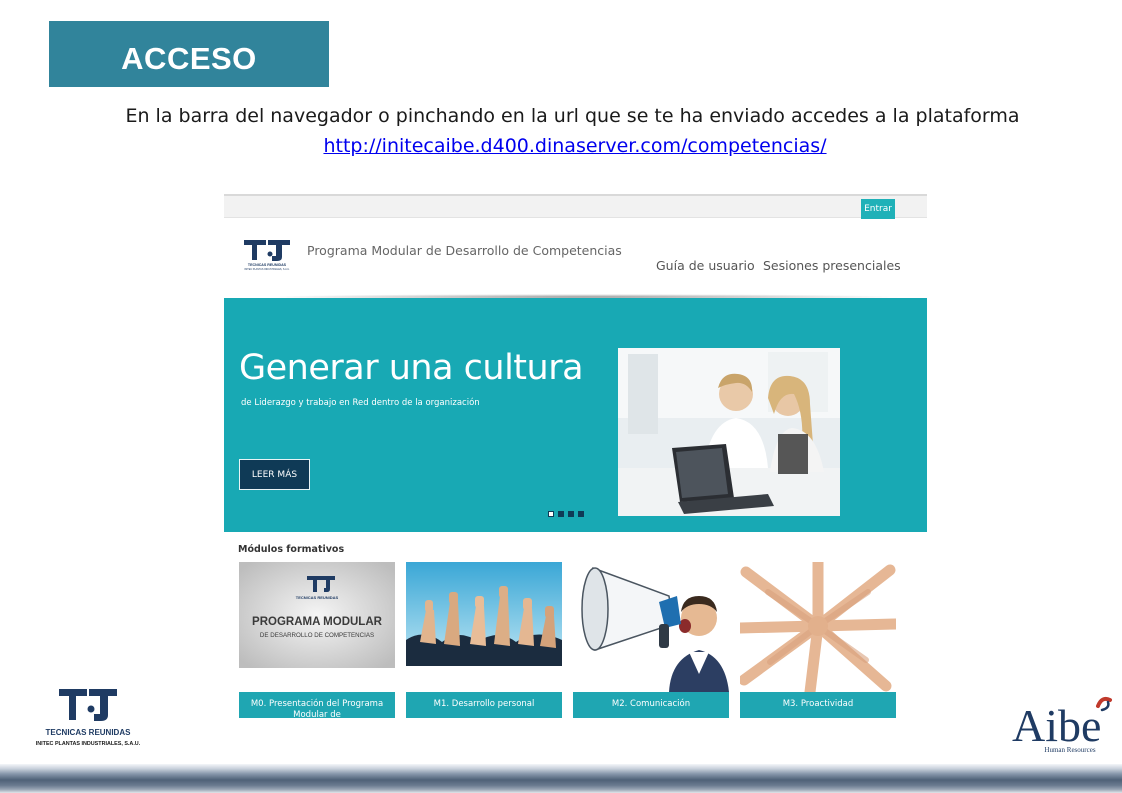 The width and height of the screenshot is (1122, 793). What do you see at coordinates (484, 705) in the screenshot?
I see `module-m1-label: M1. Desarrollo personal` at bounding box center [484, 705].